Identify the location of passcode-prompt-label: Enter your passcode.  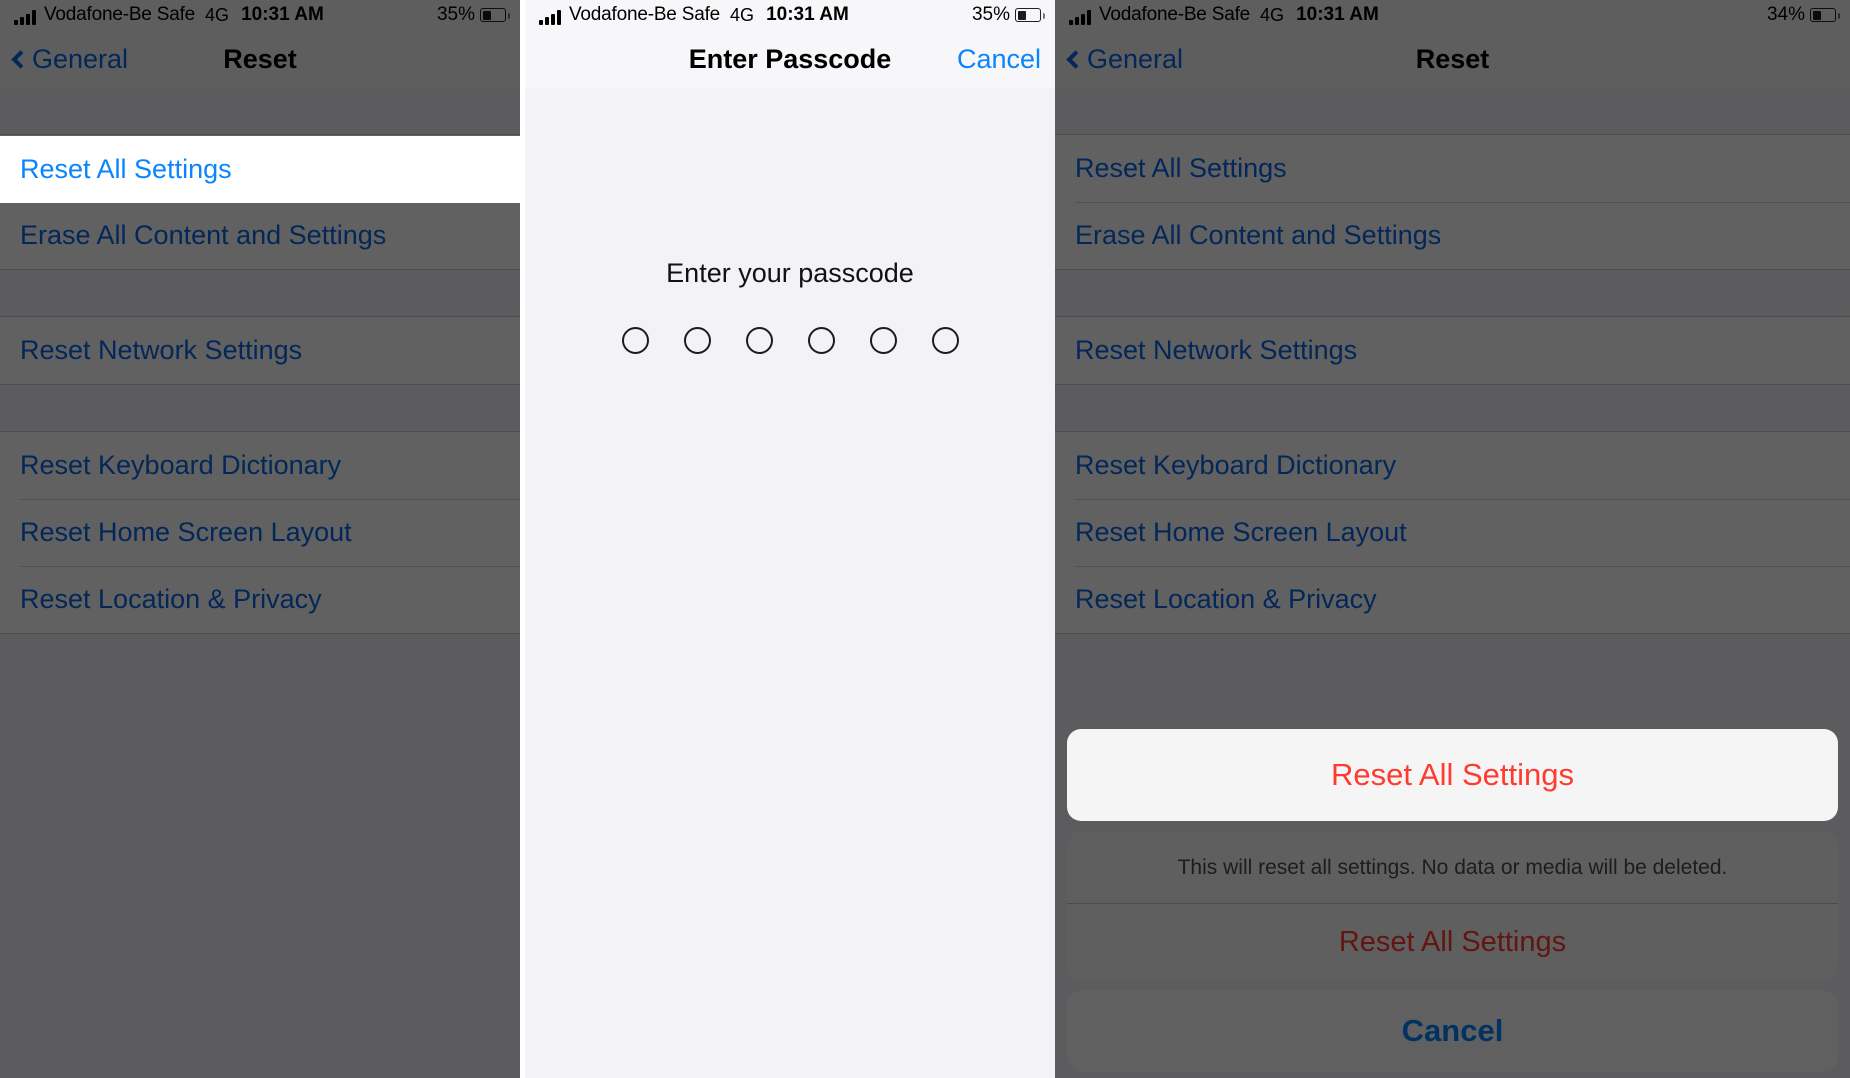
(790, 273).